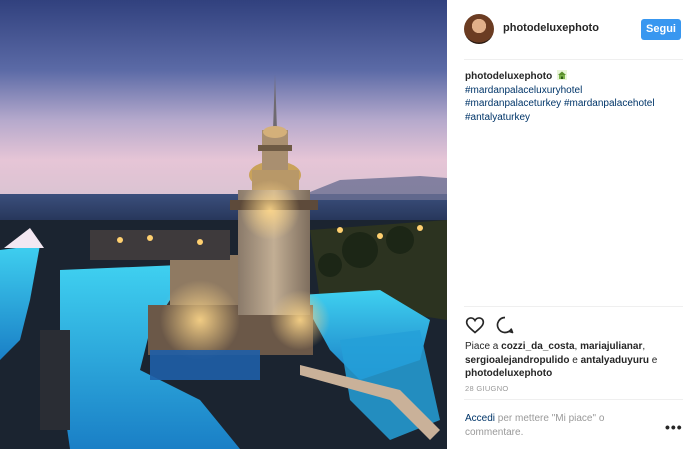 This screenshot has width=695, height=449. Describe the element at coordinates (505, 325) in the screenshot. I see `comment-icon` at that location.